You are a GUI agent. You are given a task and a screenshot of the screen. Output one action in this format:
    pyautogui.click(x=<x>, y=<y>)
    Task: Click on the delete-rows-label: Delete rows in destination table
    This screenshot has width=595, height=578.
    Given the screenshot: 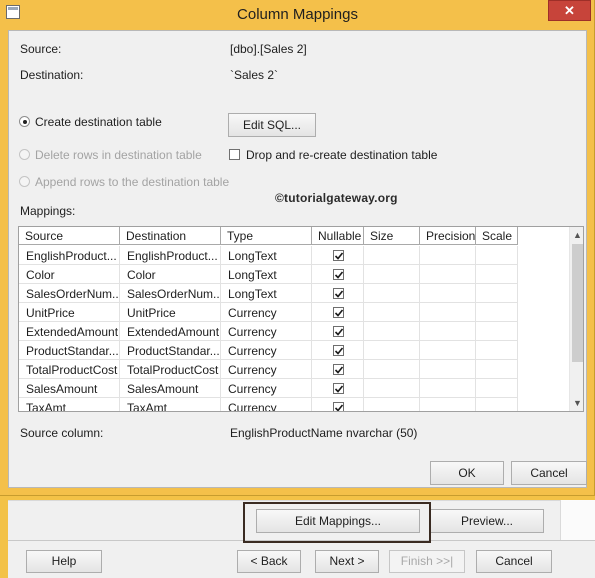 What is the action you would take?
    pyautogui.click(x=118, y=155)
    